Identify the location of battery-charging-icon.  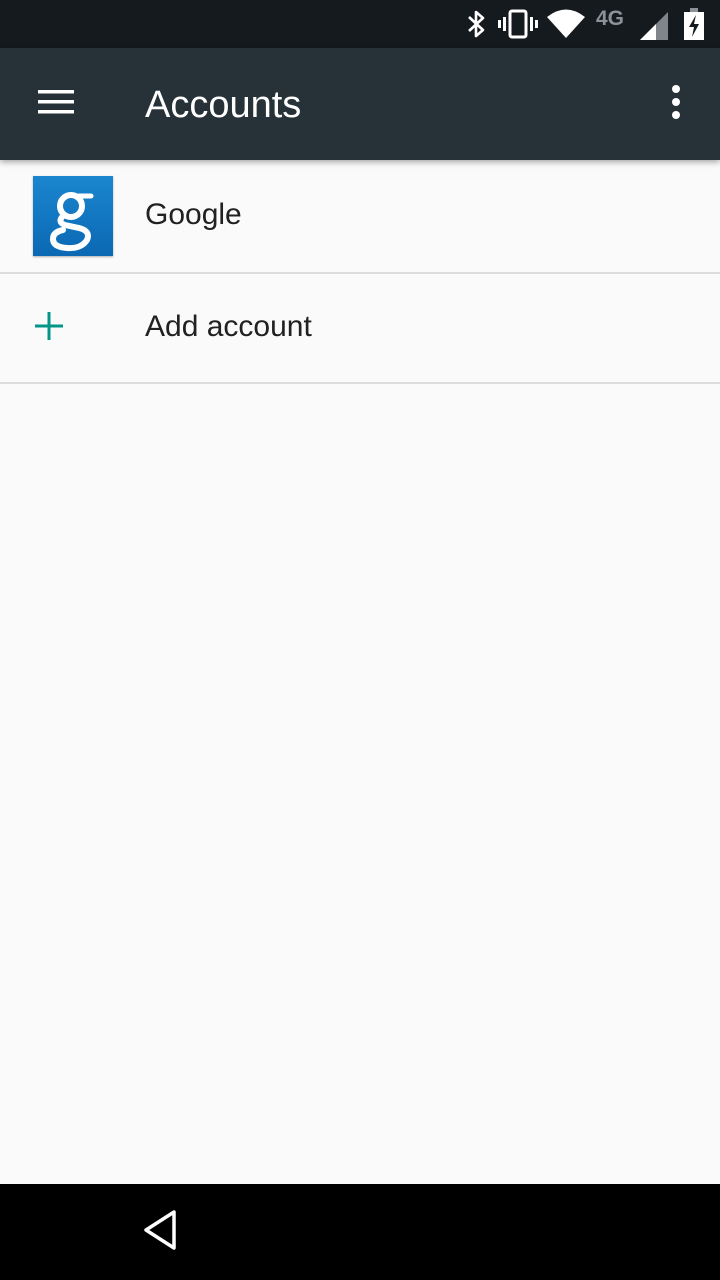
(694, 26).